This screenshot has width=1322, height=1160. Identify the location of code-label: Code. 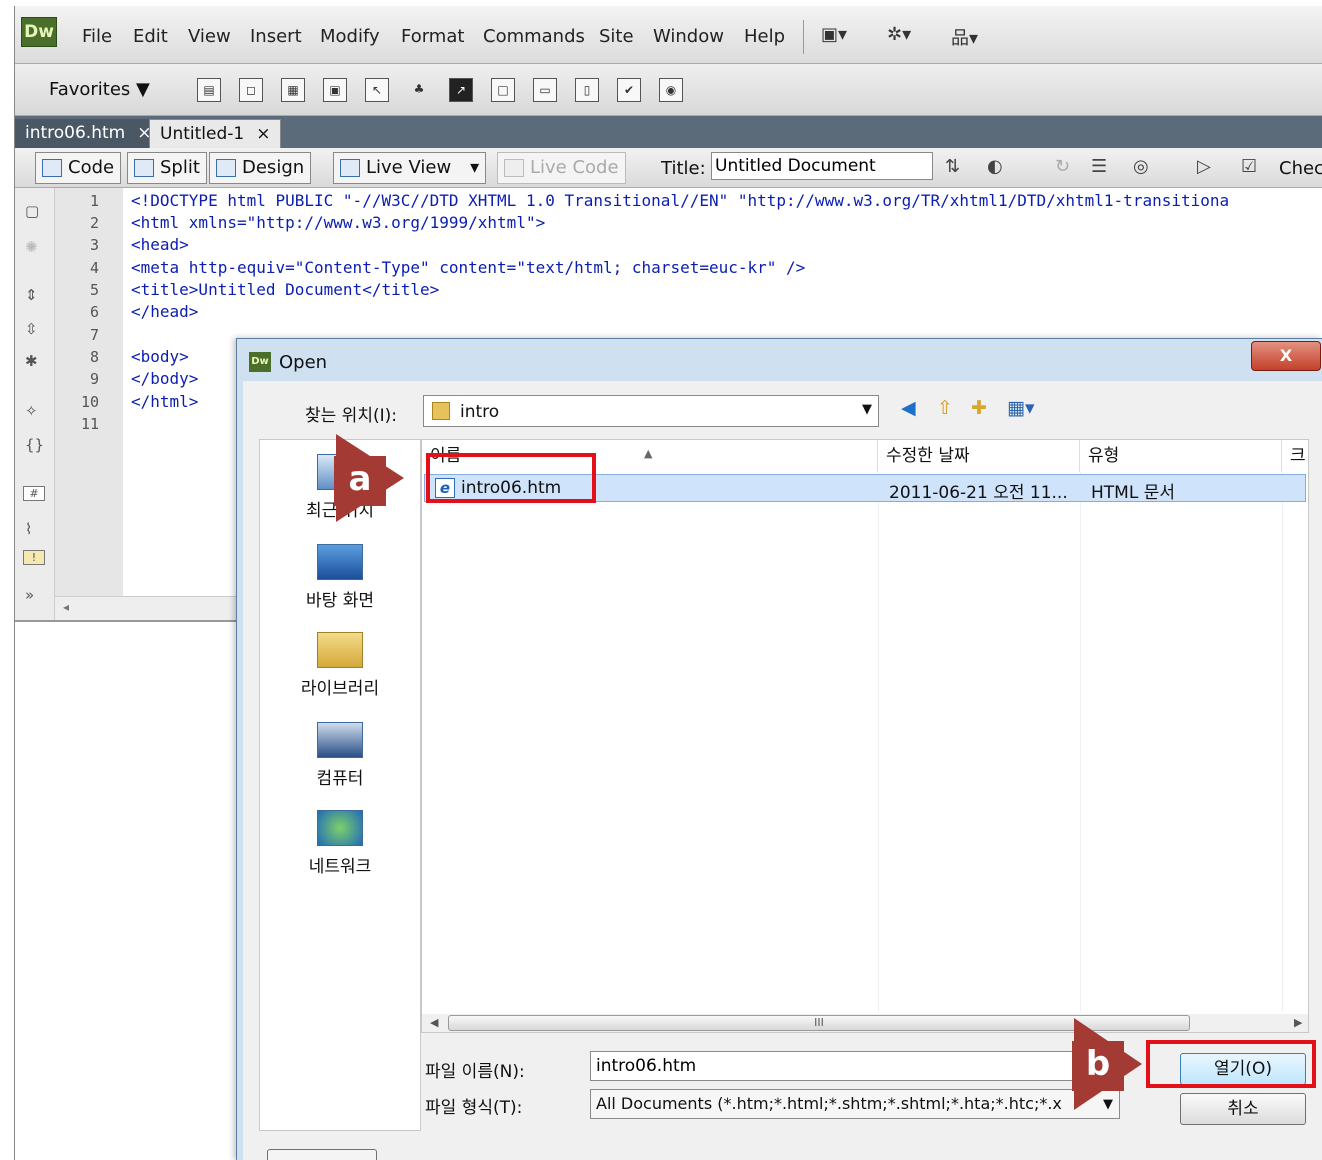
(91, 167).